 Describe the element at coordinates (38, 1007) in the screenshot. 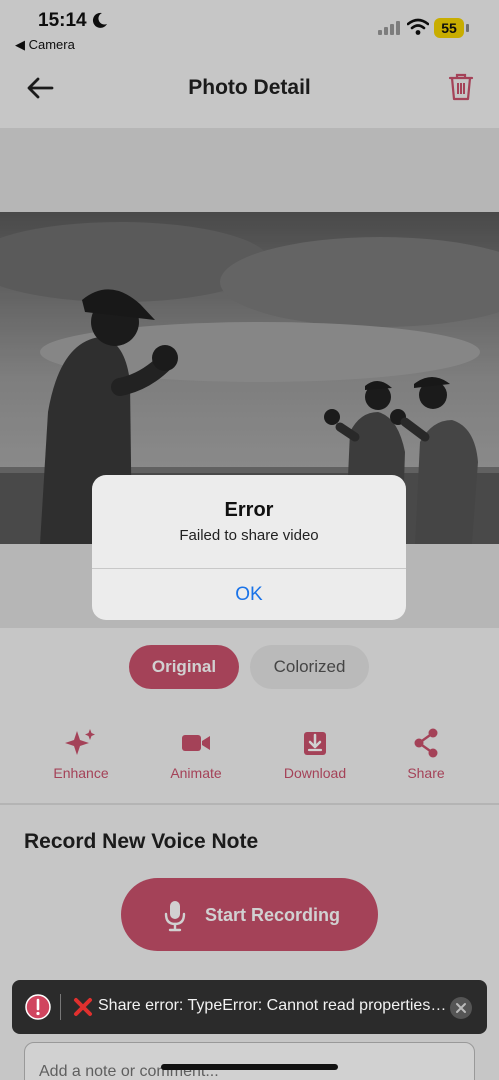

I see `error-circle-icon` at that location.